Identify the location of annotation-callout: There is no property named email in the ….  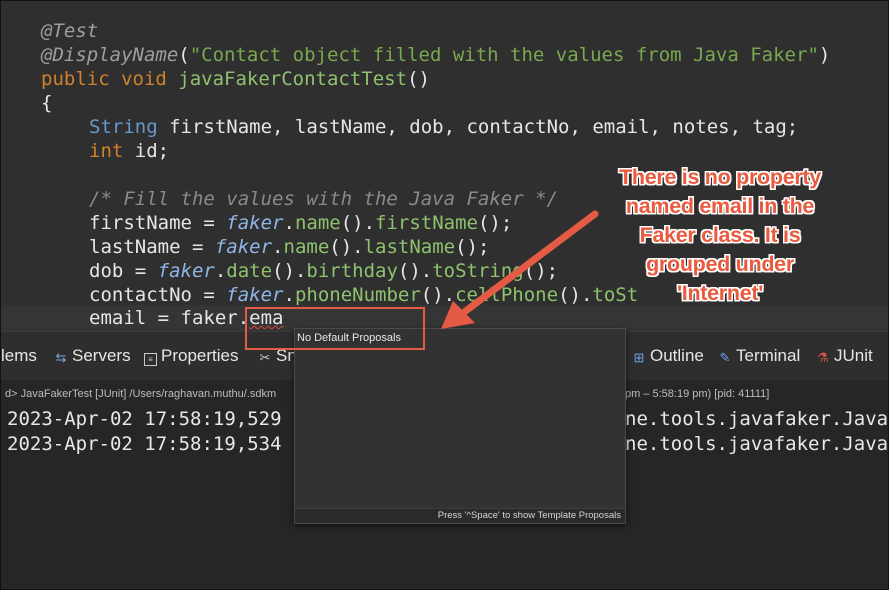
(720, 235).